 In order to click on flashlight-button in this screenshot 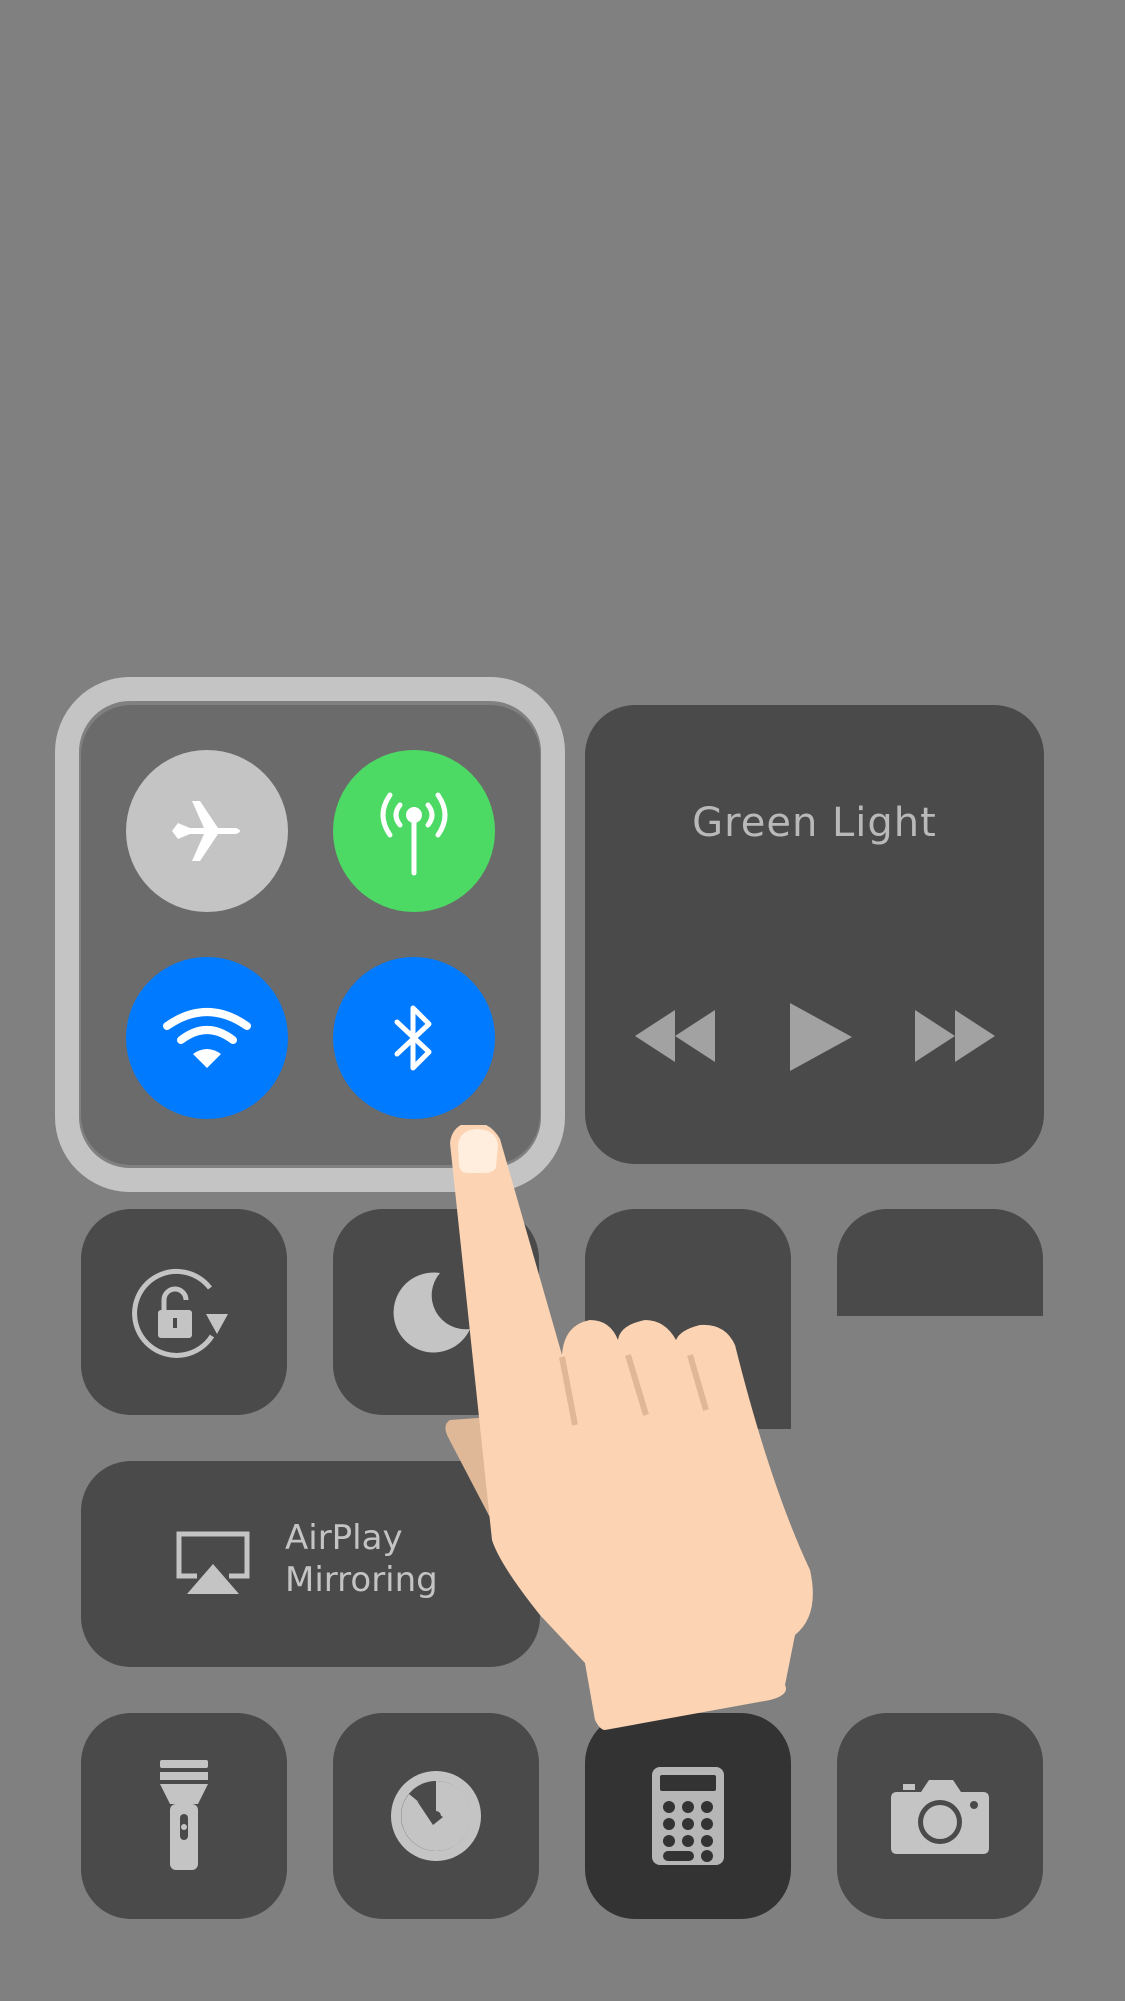, I will do `click(184, 1816)`.